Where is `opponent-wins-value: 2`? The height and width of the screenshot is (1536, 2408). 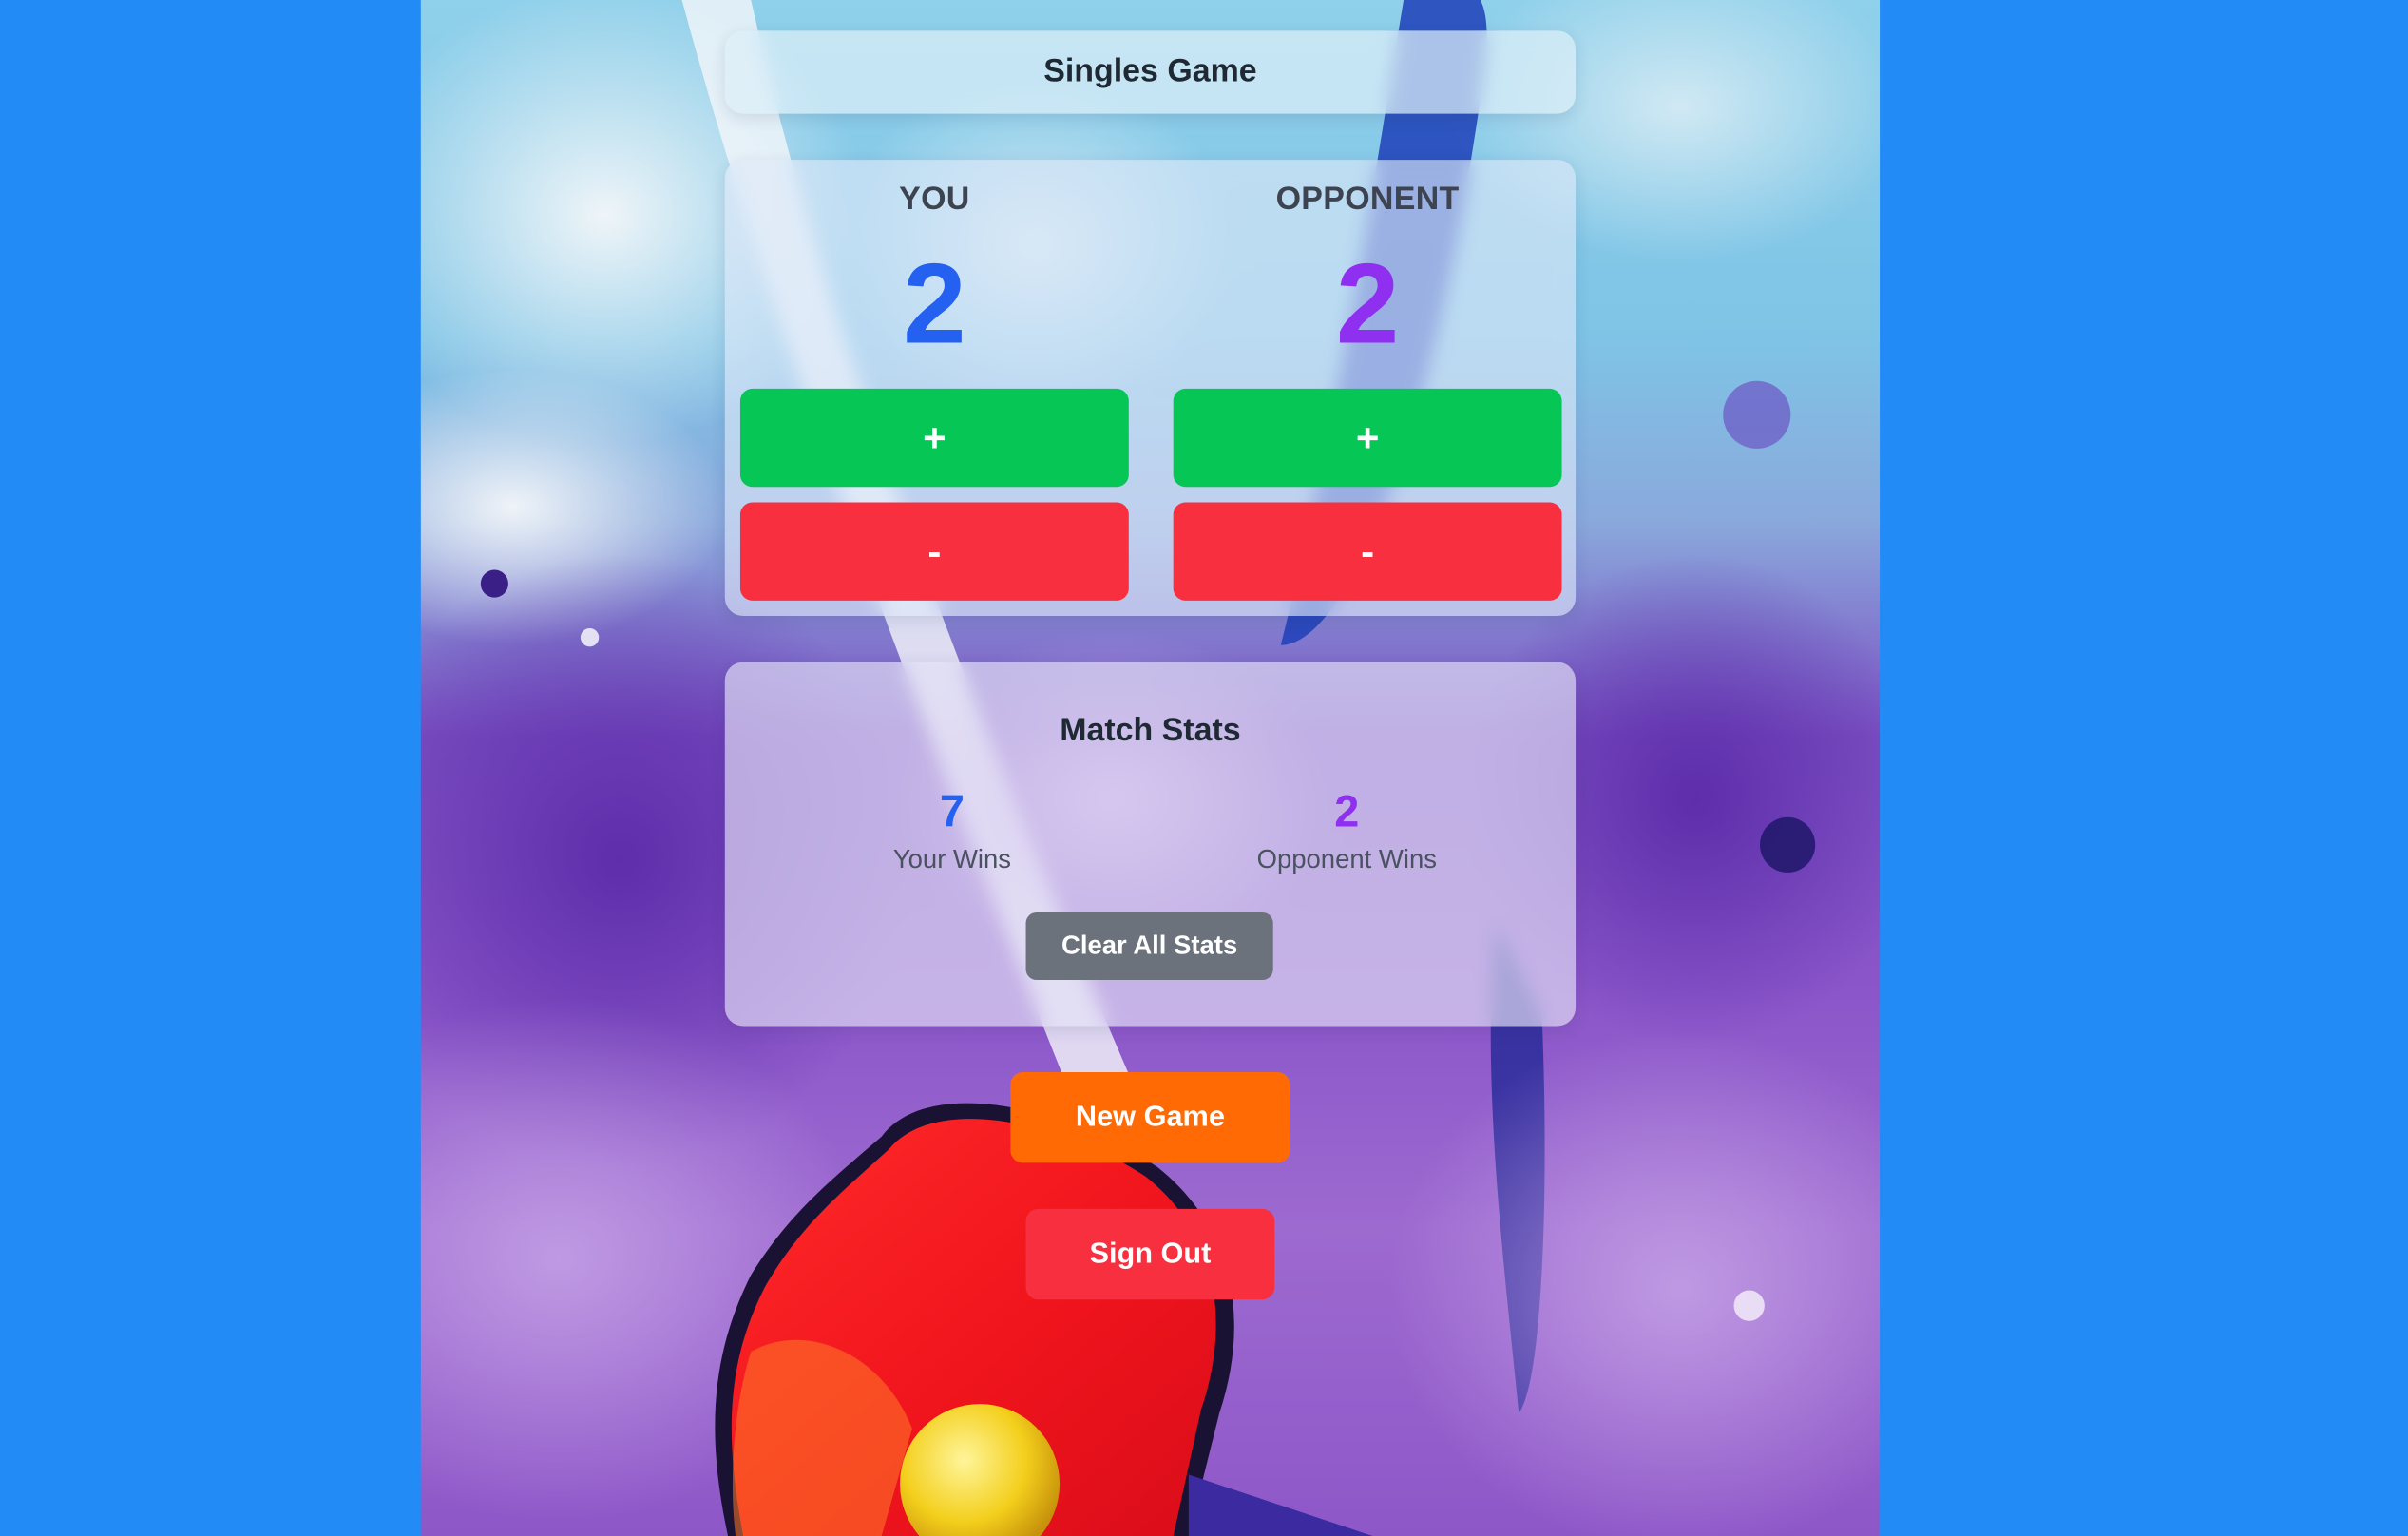 opponent-wins-value: 2 is located at coordinates (1347, 812).